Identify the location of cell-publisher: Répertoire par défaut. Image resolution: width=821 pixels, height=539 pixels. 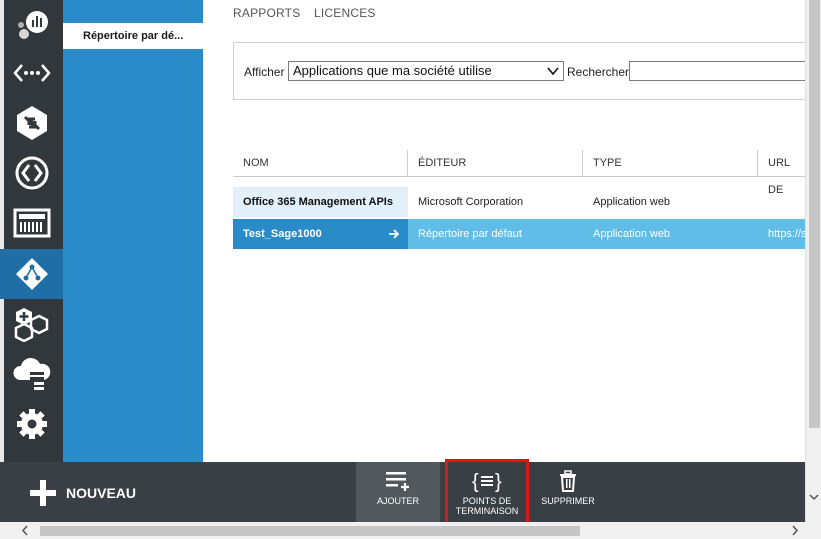
(470, 234).